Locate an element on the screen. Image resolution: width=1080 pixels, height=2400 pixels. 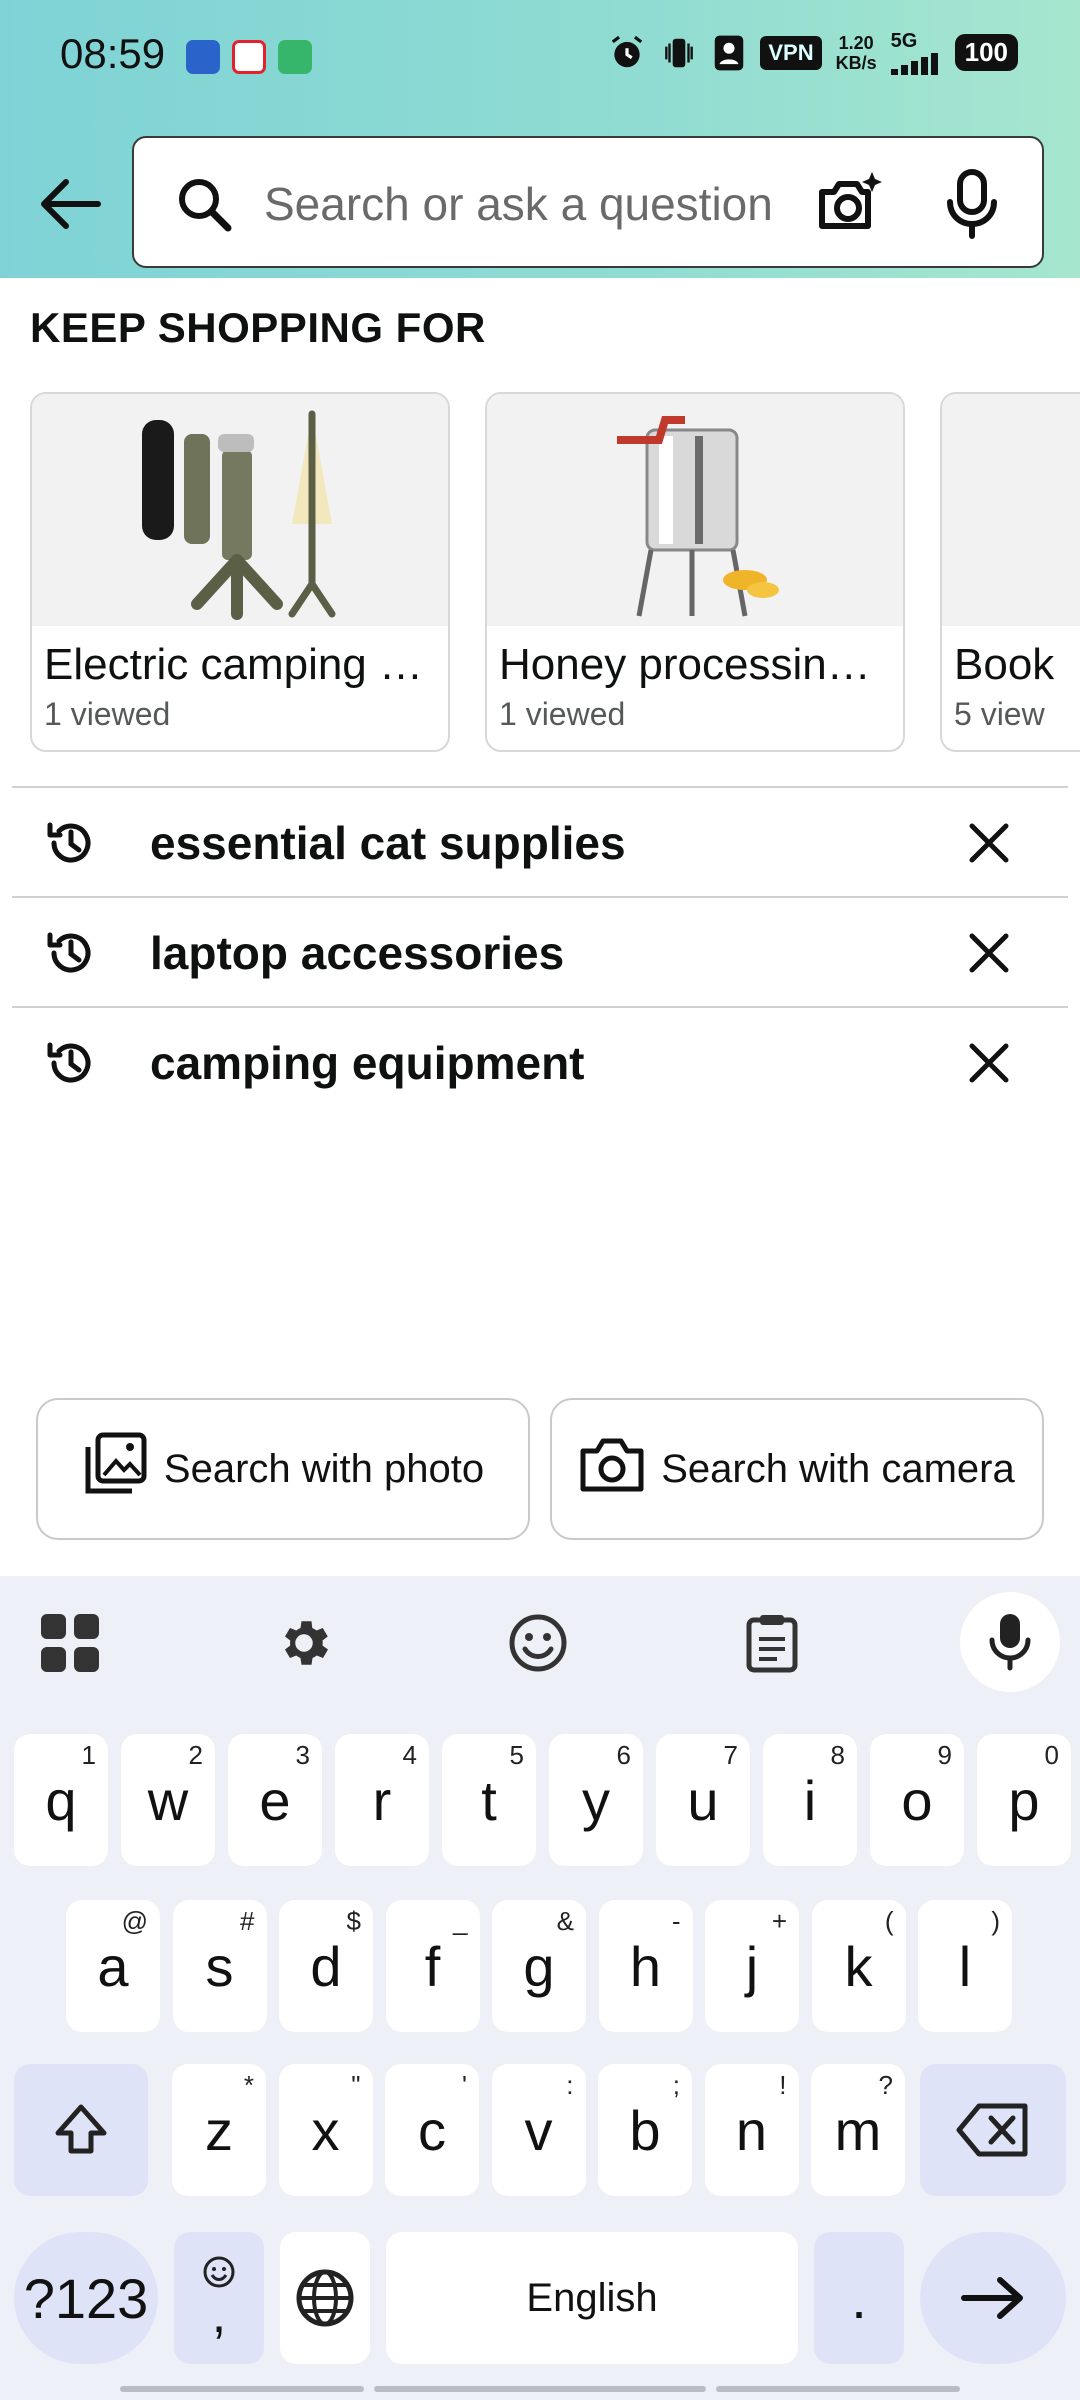
voice-input-microphone-icon is located at coordinates (1010, 1642).